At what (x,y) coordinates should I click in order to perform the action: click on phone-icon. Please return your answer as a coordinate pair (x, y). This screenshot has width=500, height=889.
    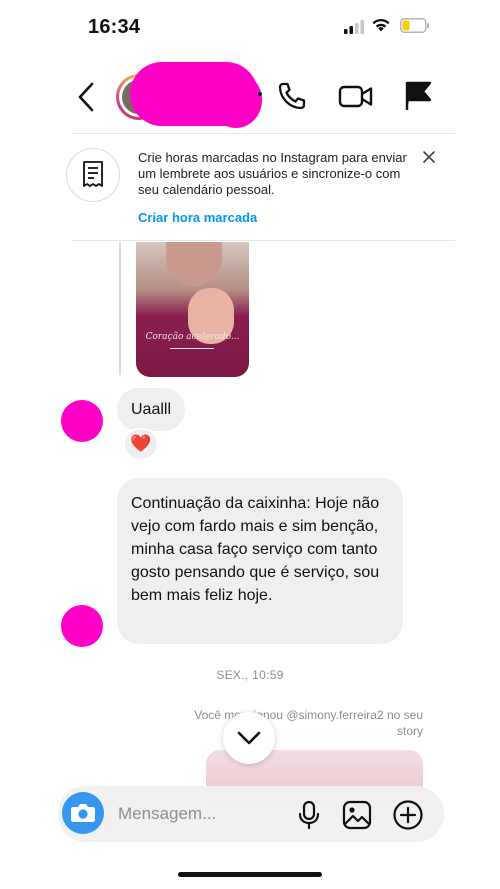
    Looking at the image, I should click on (292, 96).